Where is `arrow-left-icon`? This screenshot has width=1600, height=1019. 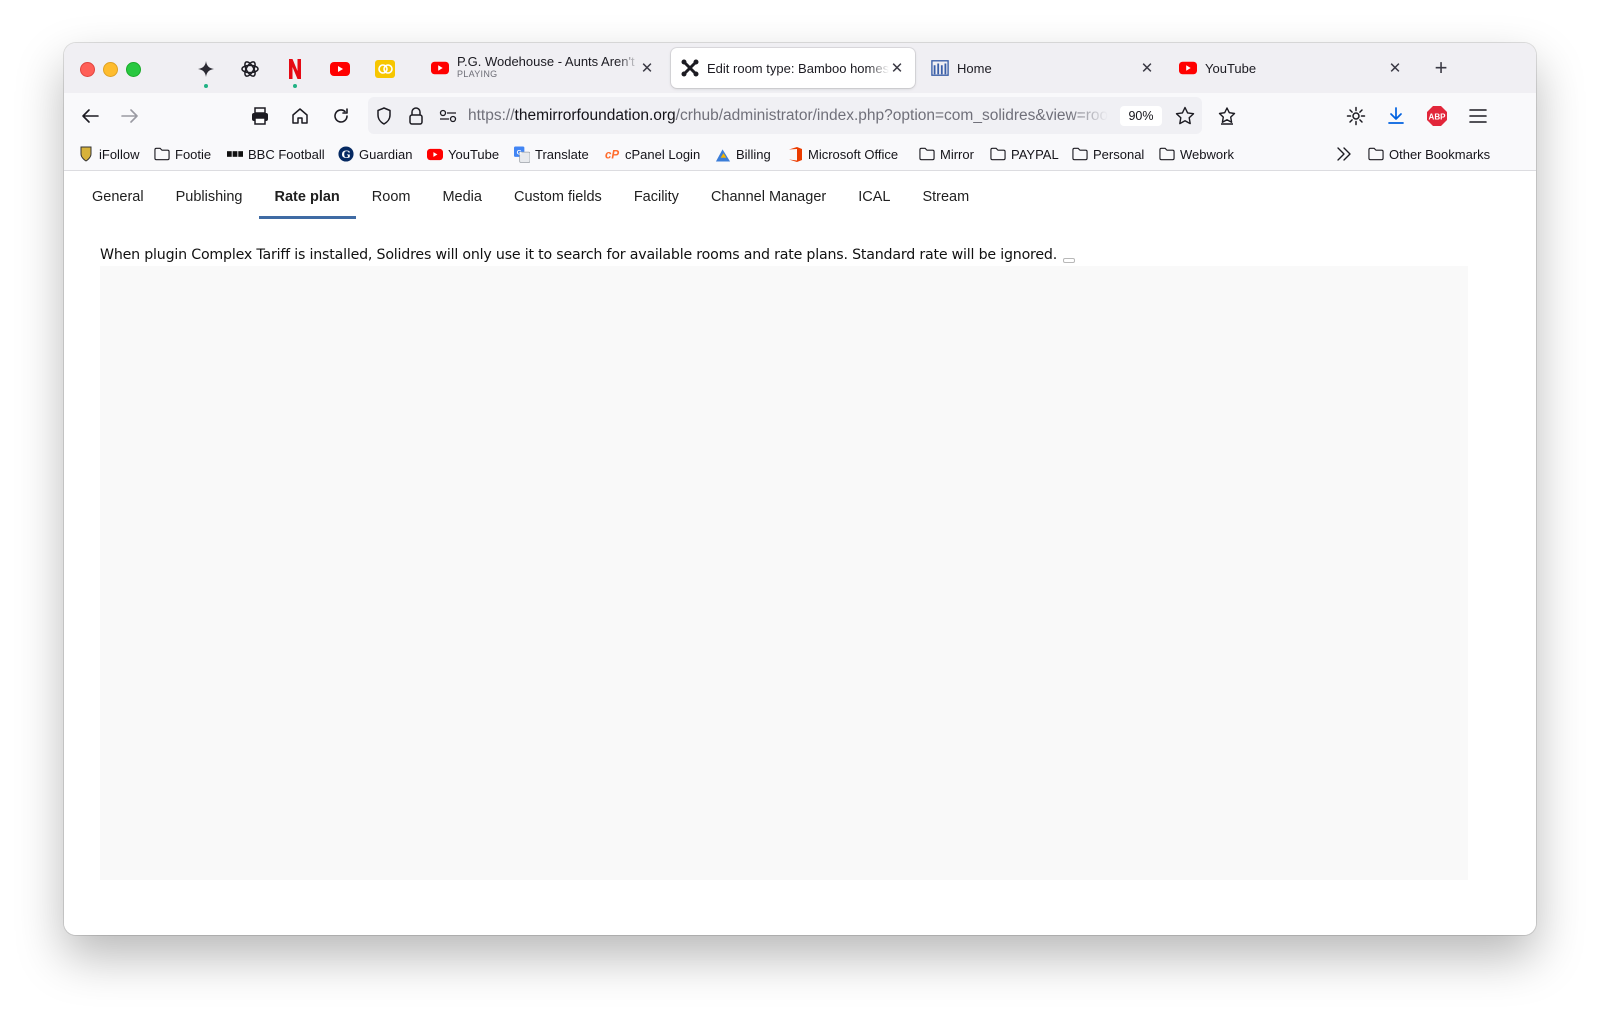 arrow-left-icon is located at coordinates (90, 116).